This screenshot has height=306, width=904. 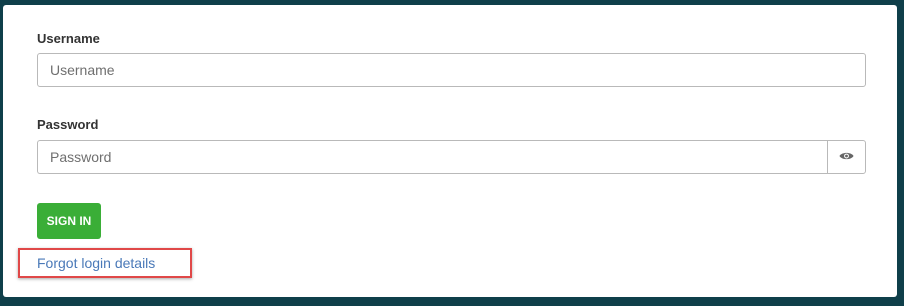 I want to click on eye-icon, so click(x=846, y=157).